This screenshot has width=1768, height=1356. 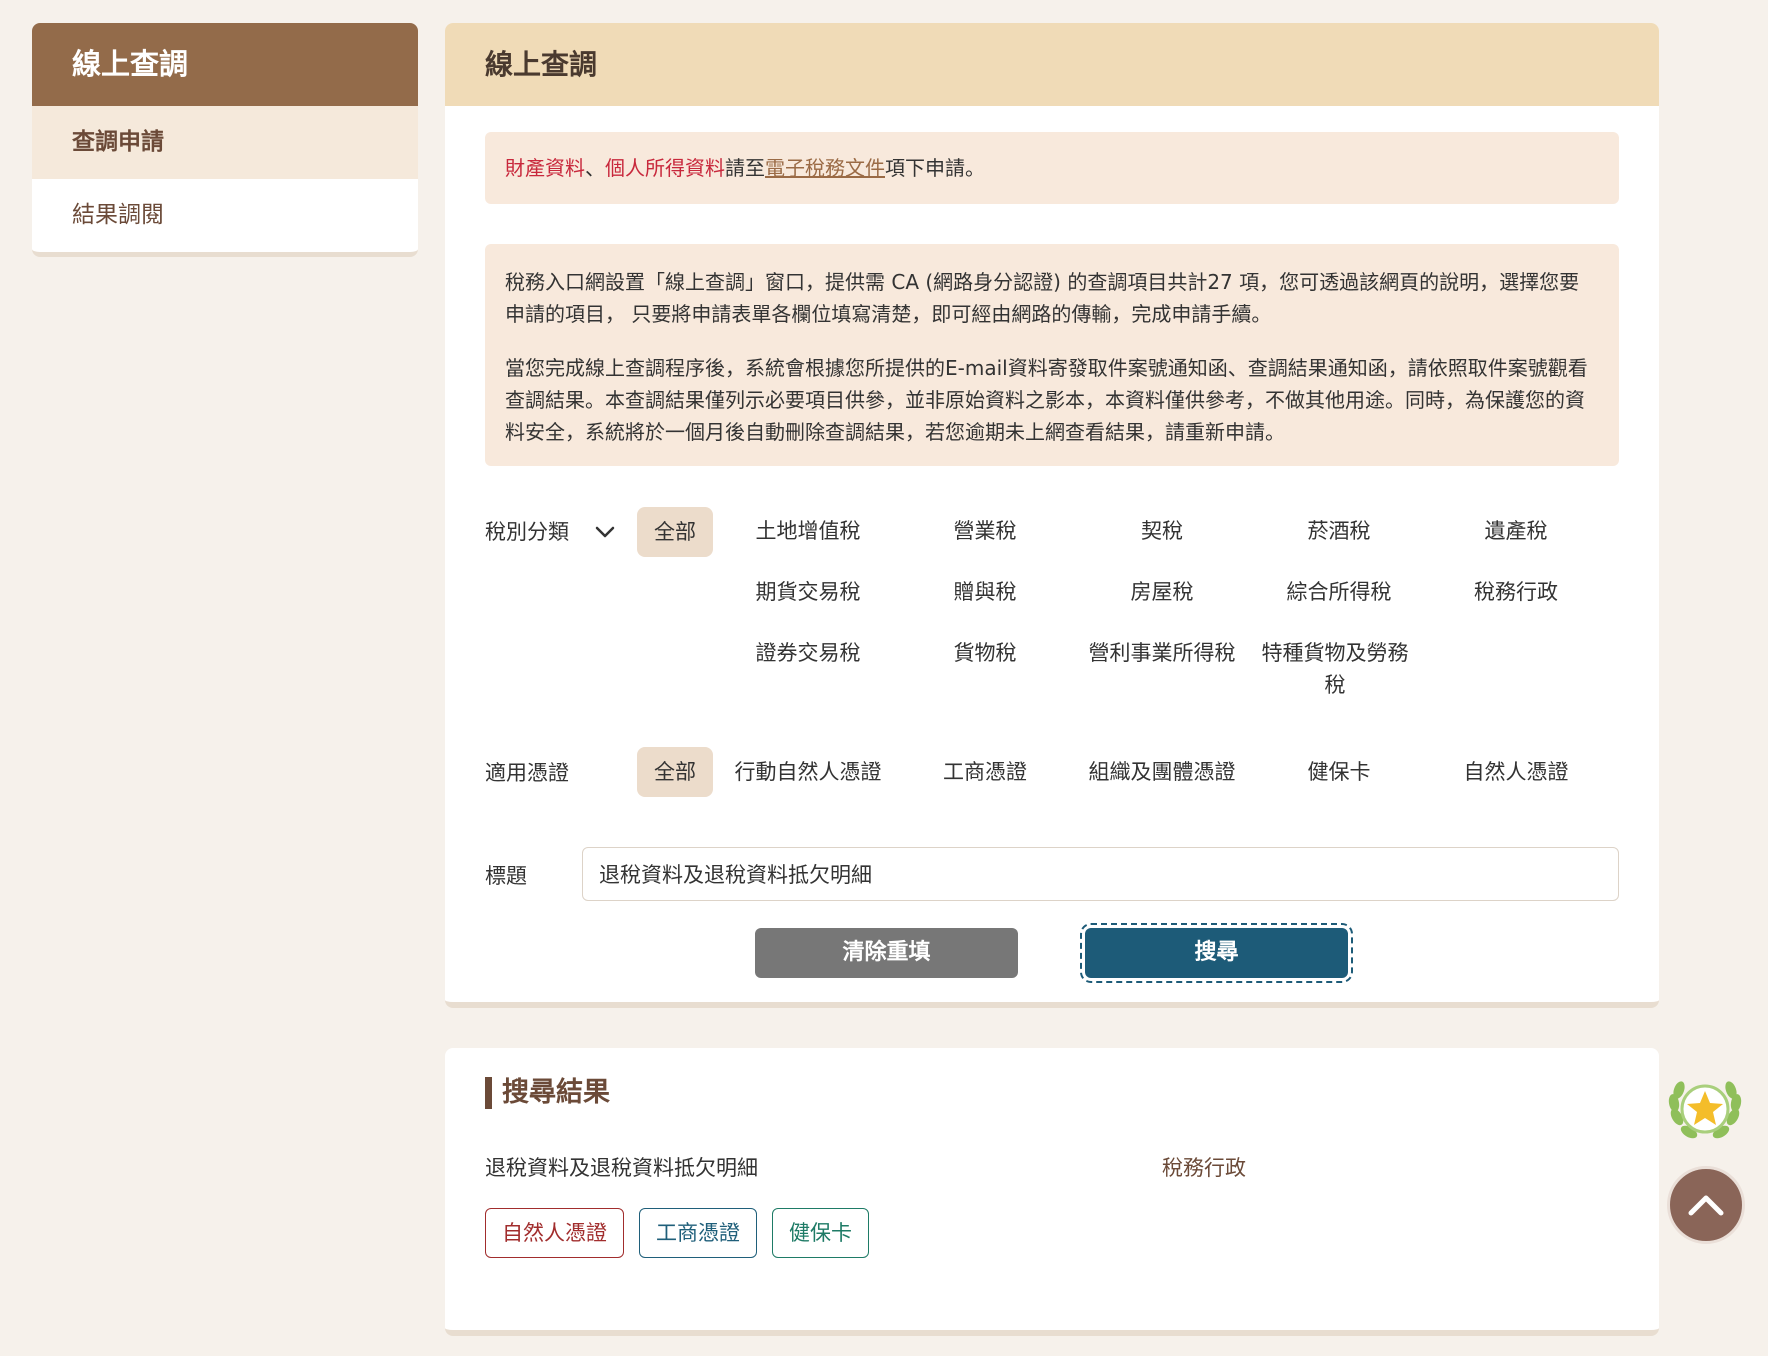 What do you see at coordinates (1335, 669) in the screenshot?
I see `tax-option: 特種貨物及勞務稅` at bounding box center [1335, 669].